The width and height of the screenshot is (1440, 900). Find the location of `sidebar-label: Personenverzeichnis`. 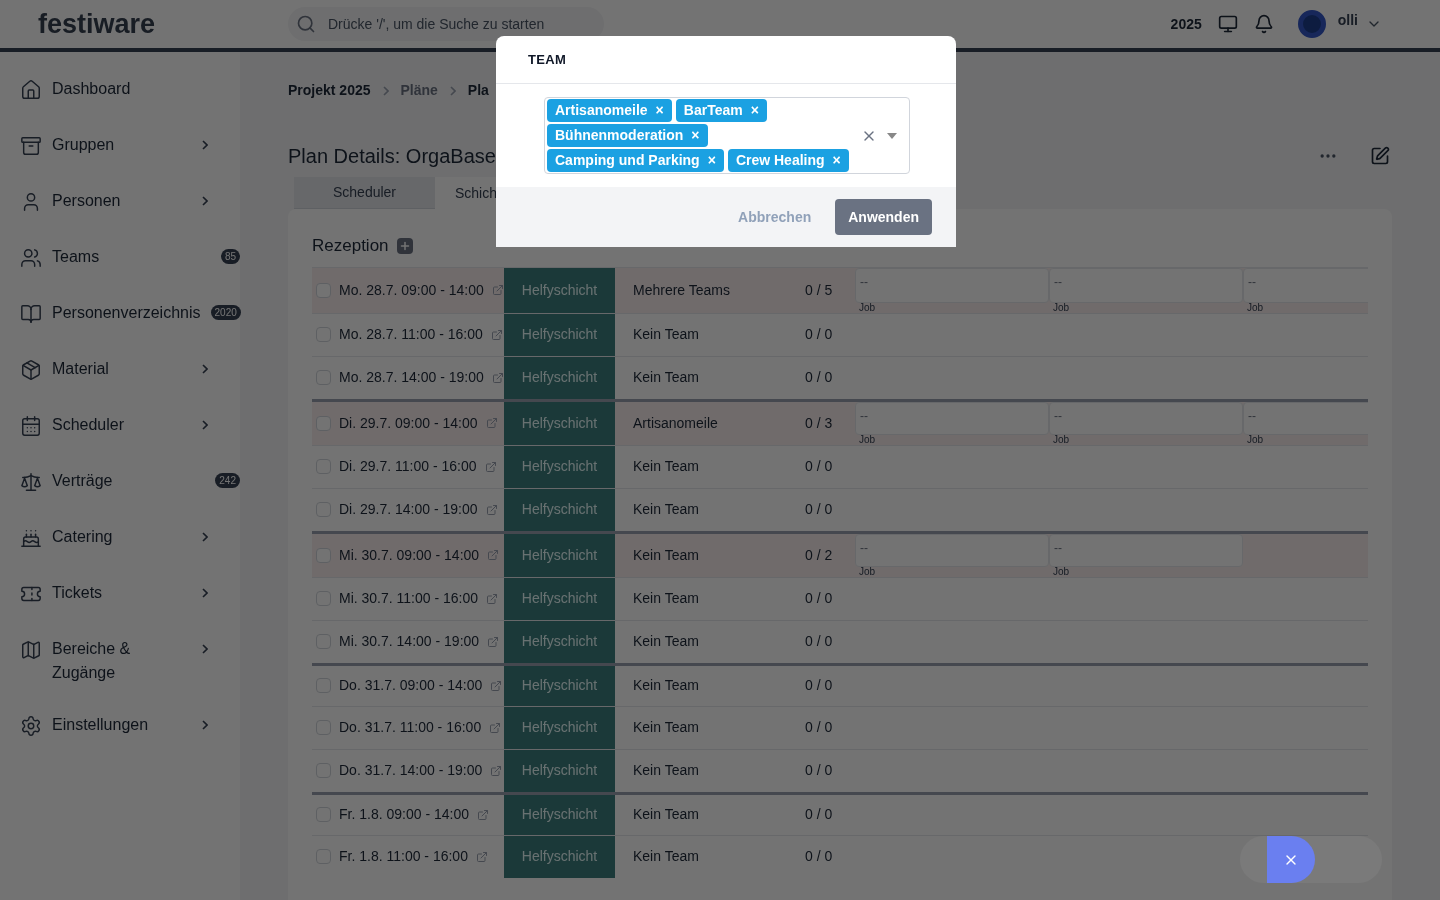

sidebar-label: Personenverzeichnis is located at coordinates (126, 313).